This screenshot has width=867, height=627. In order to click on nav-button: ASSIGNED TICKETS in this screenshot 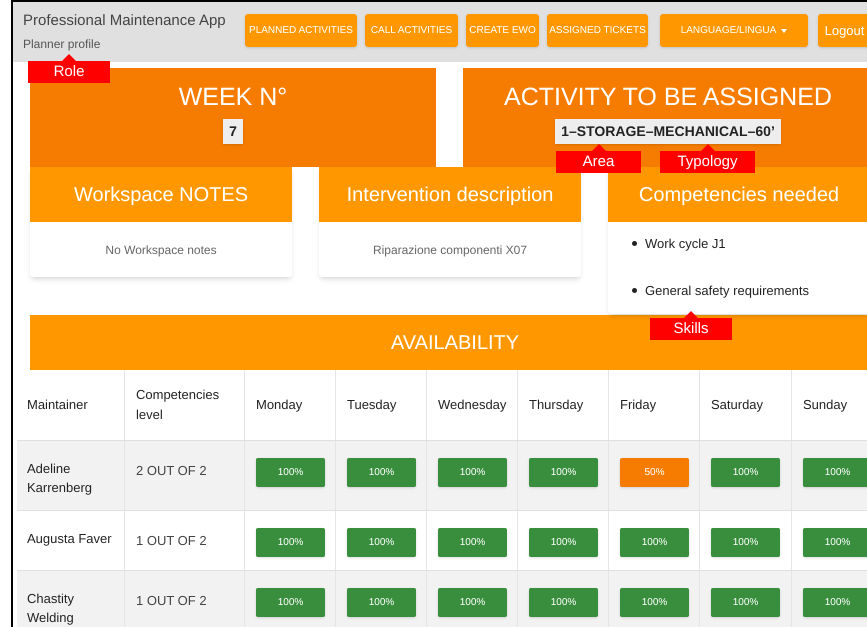, I will do `click(597, 30)`.